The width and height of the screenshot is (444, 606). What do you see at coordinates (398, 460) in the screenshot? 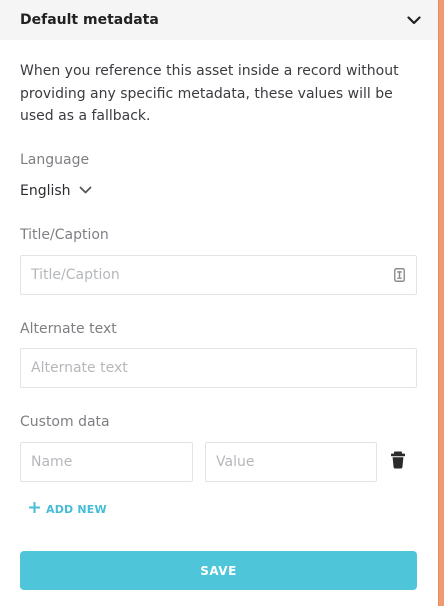
I see `trash-icon` at bounding box center [398, 460].